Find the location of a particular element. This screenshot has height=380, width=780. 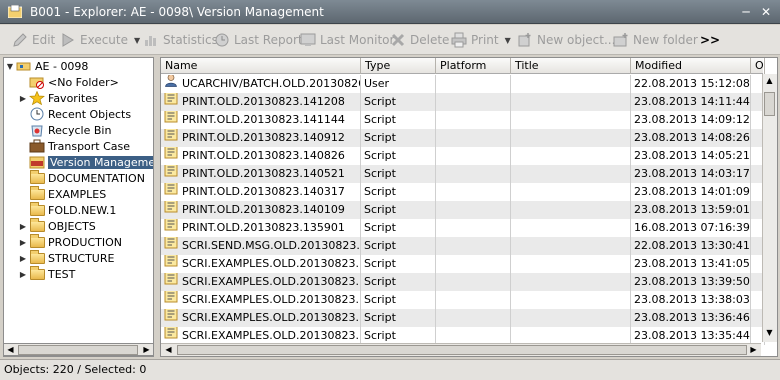

column-header-name: Name is located at coordinates (261, 66).